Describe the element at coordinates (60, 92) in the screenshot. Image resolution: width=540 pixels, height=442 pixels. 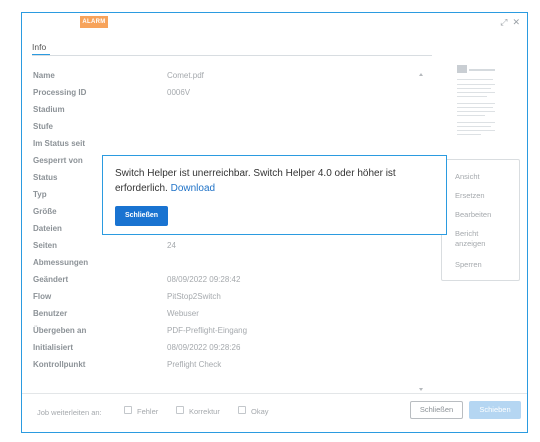
I see `field-label: Processing ID` at that location.